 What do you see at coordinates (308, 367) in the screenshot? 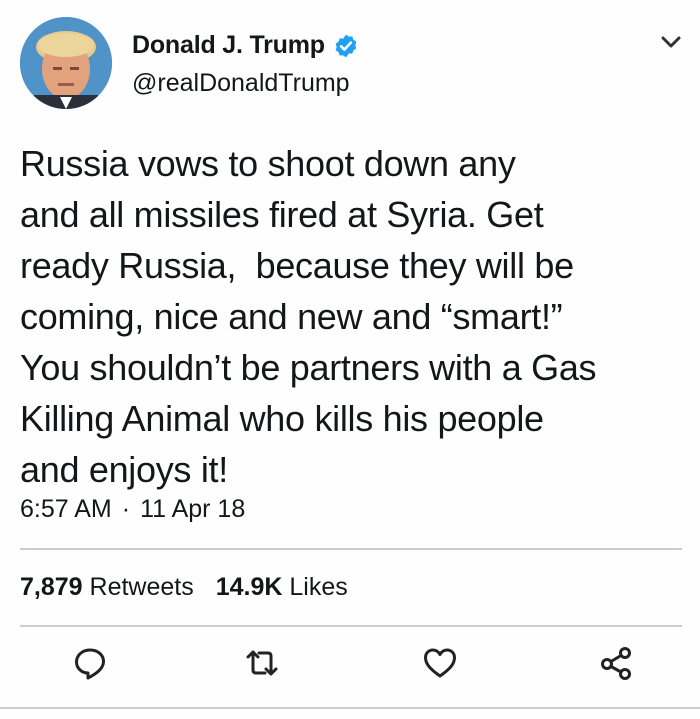
I see `tweet-text-line: You shouldn’t be partners with a Gas` at bounding box center [308, 367].